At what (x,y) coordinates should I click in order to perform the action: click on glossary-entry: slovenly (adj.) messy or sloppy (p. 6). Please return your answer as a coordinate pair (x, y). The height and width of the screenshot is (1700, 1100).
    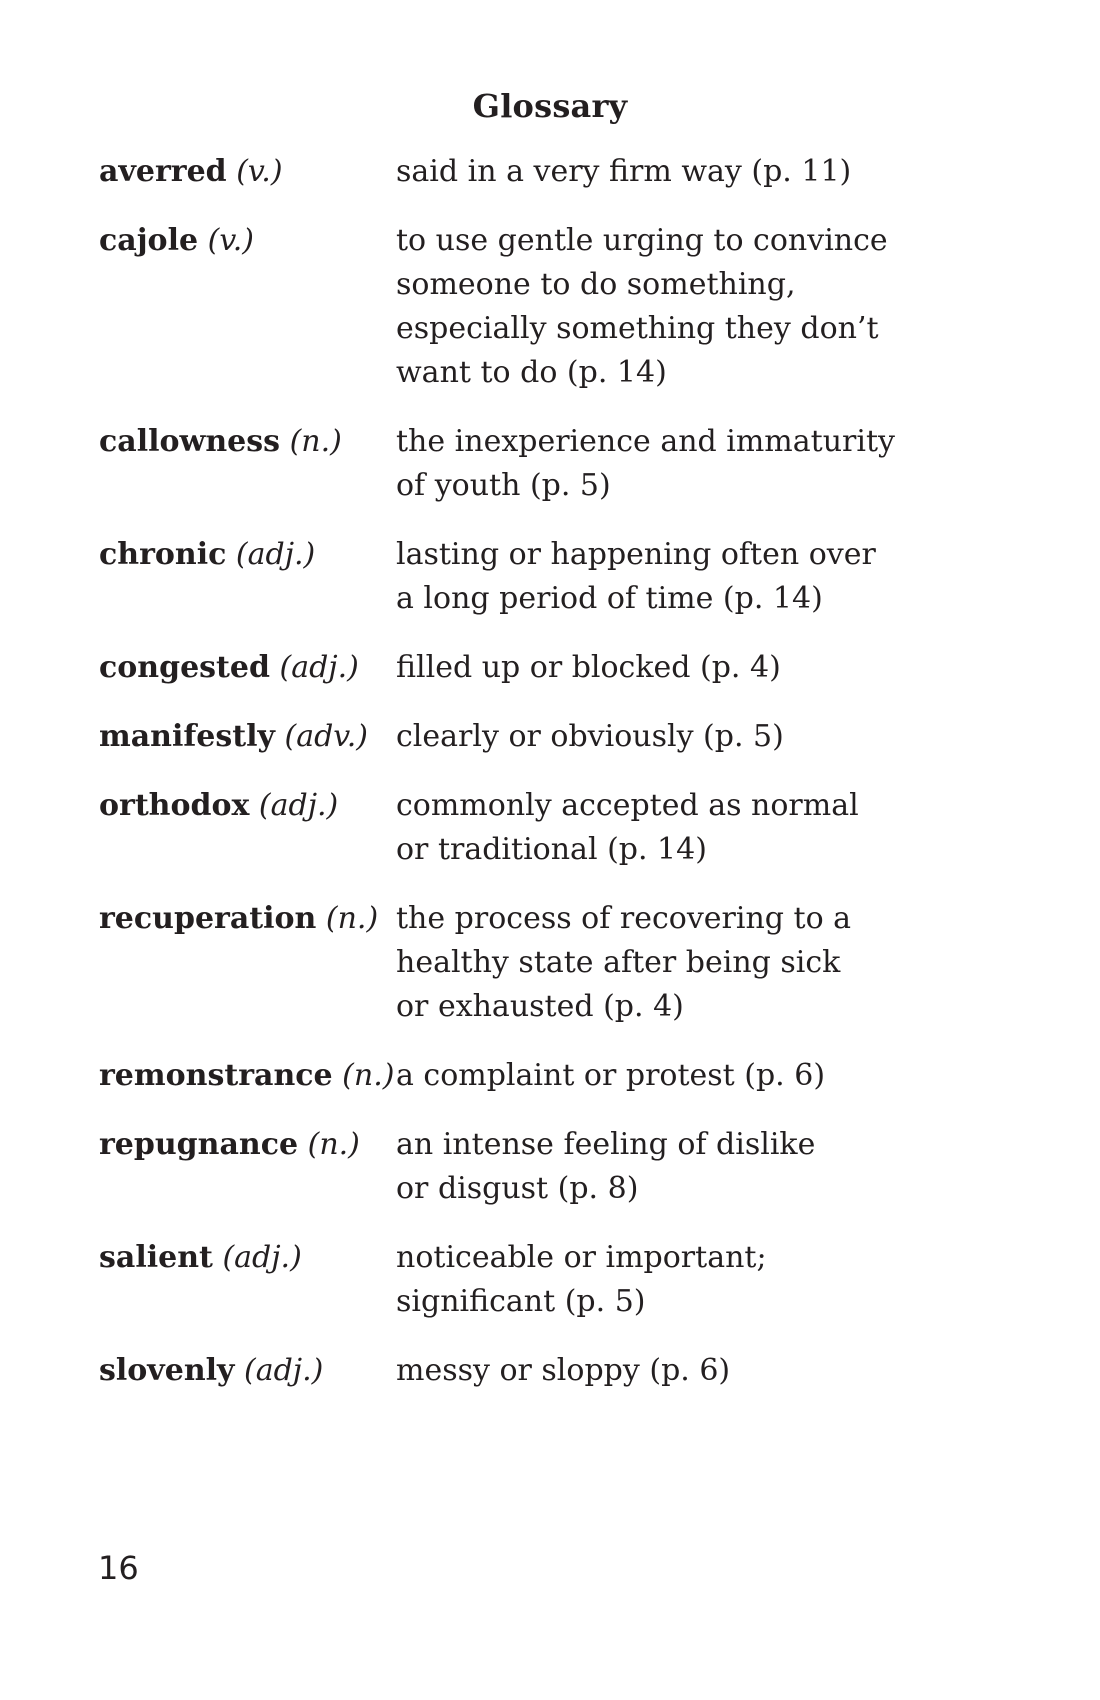
    Looking at the image, I should click on (559, 1371).